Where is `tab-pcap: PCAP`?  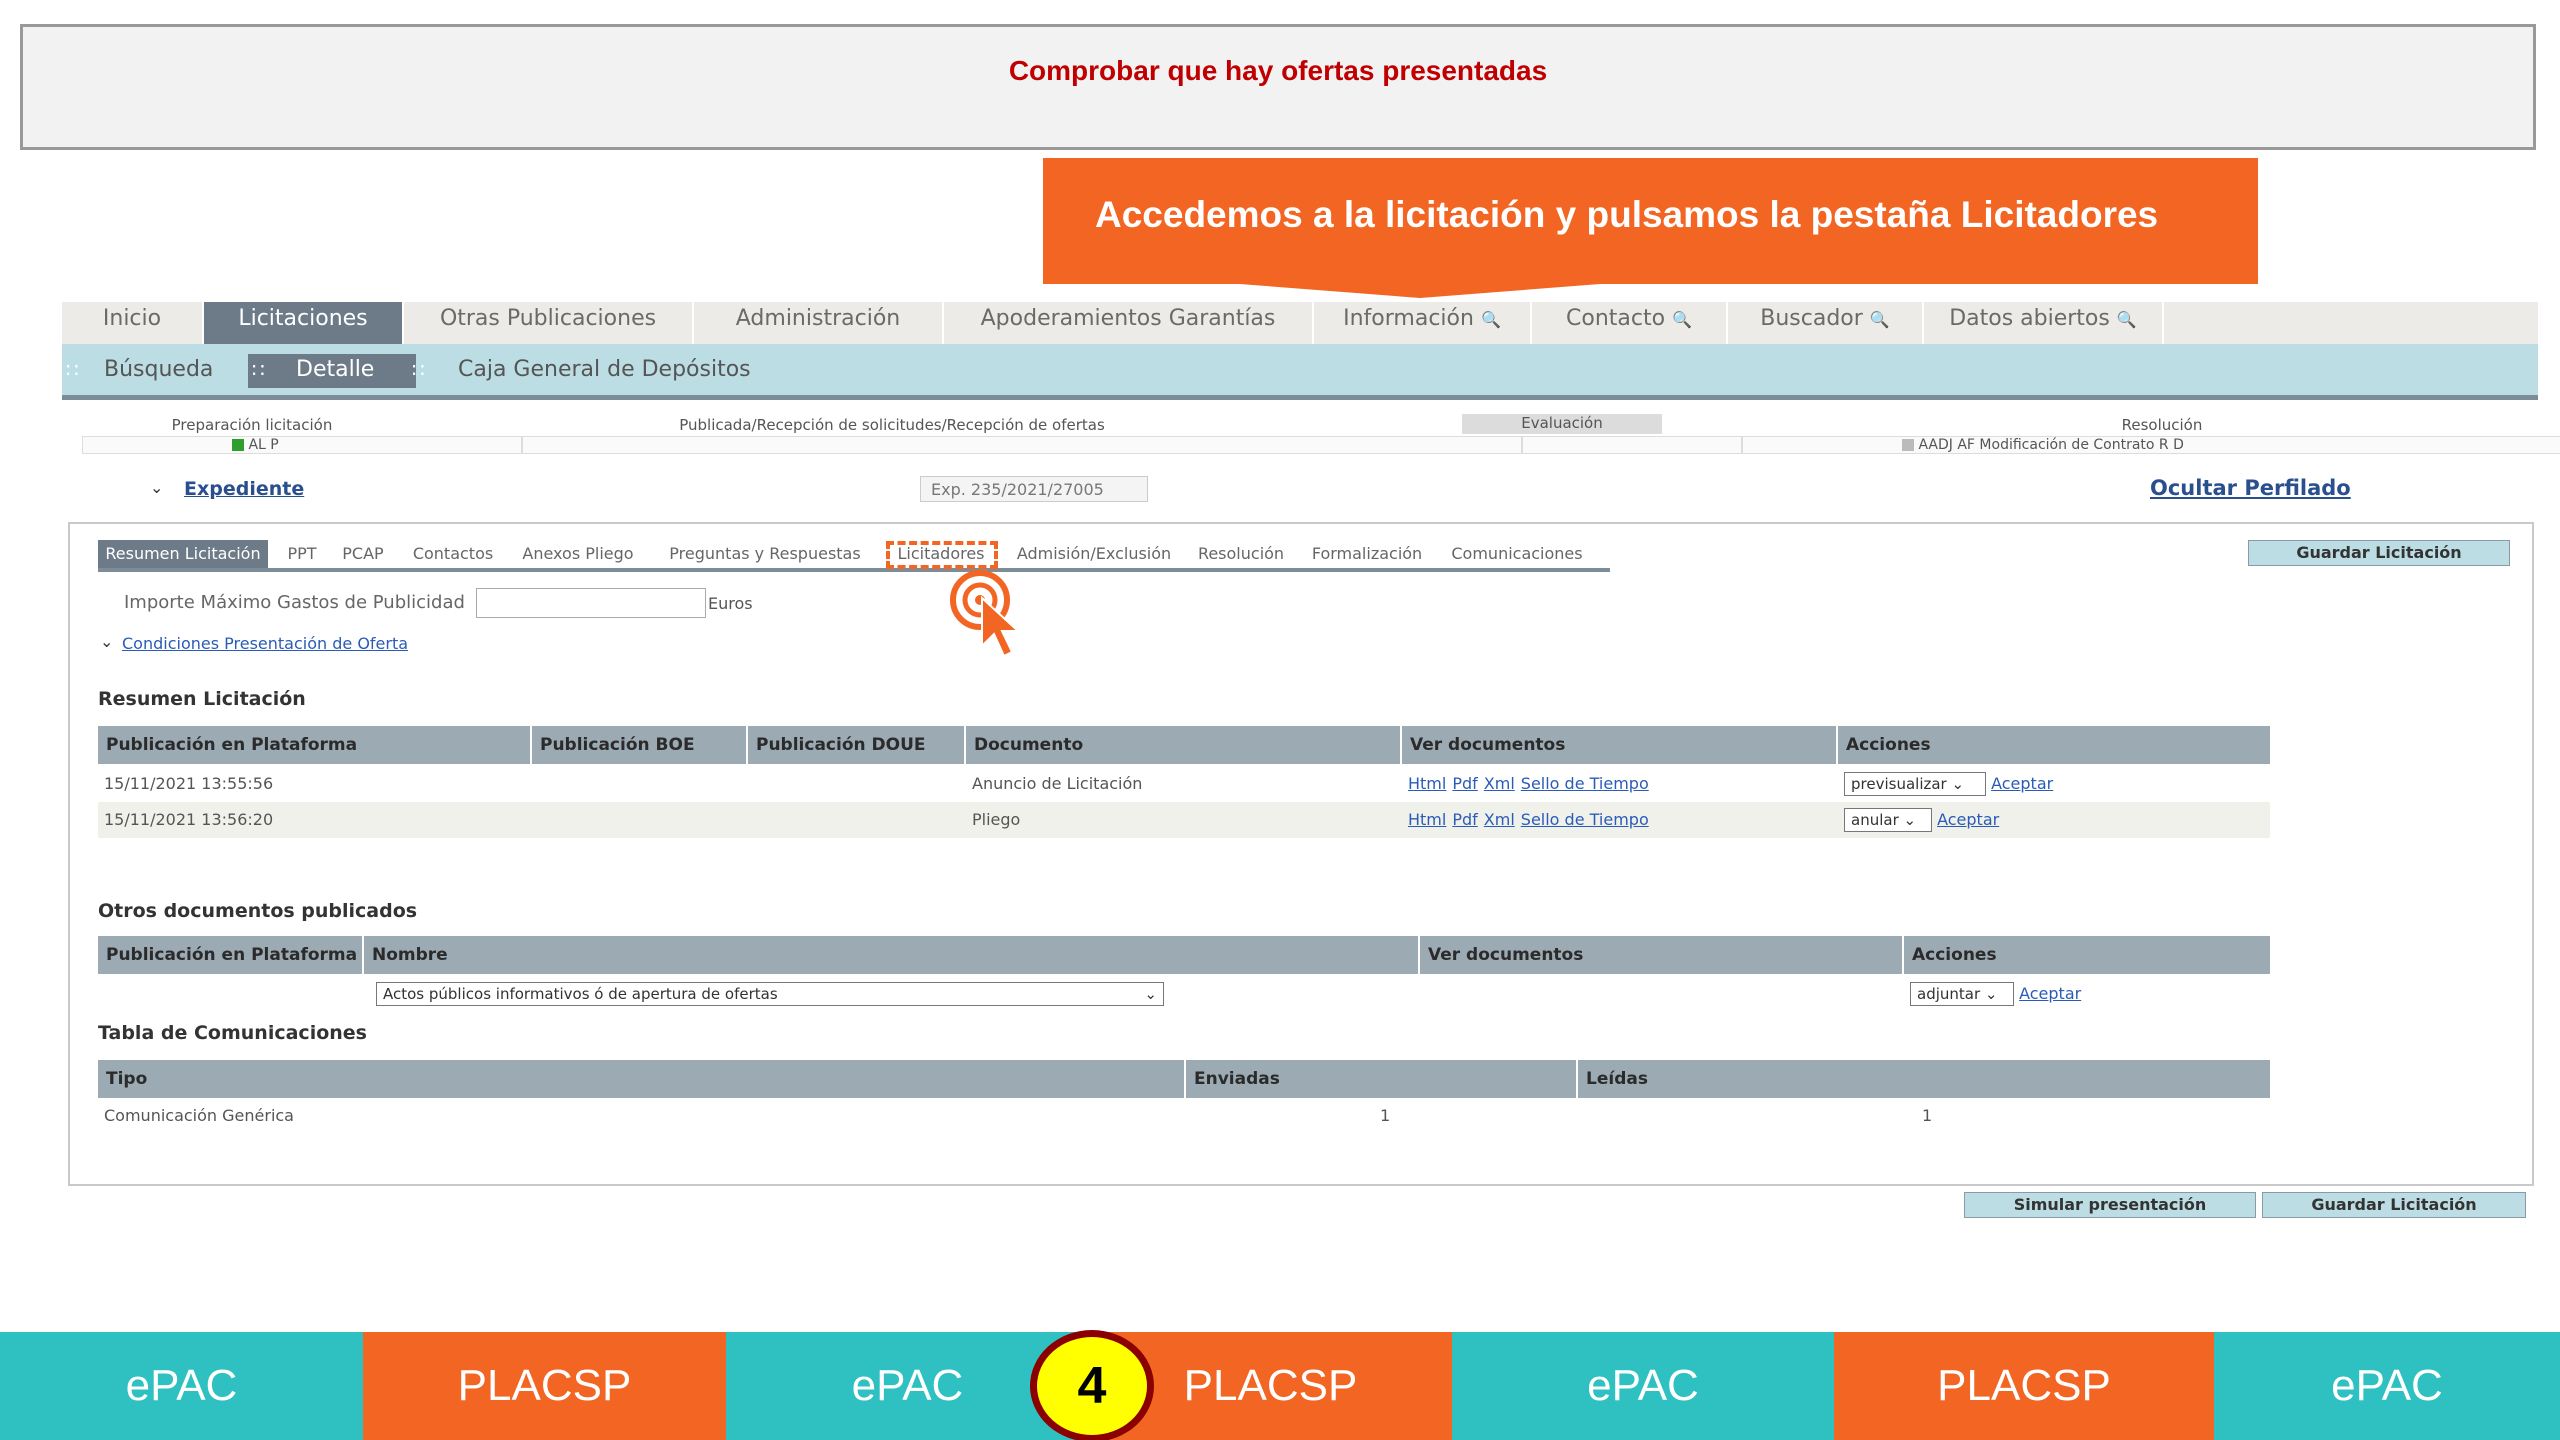
tab-pcap: PCAP is located at coordinates (363, 554).